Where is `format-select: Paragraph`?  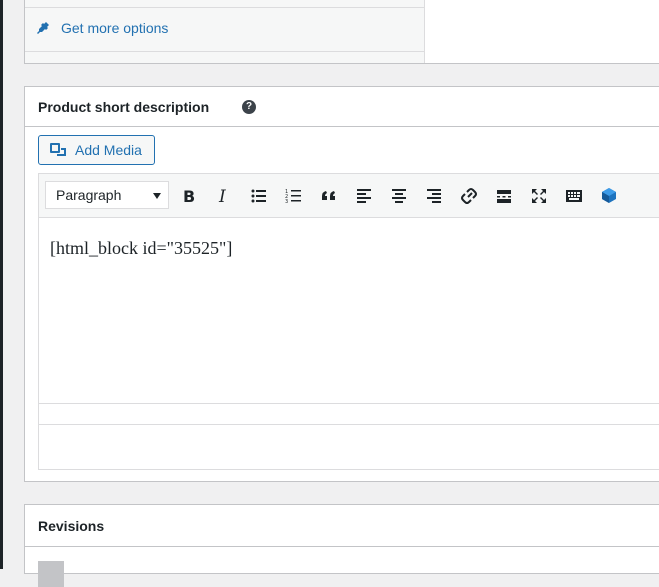 format-select: Paragraph is located at coordinates (107, 195).